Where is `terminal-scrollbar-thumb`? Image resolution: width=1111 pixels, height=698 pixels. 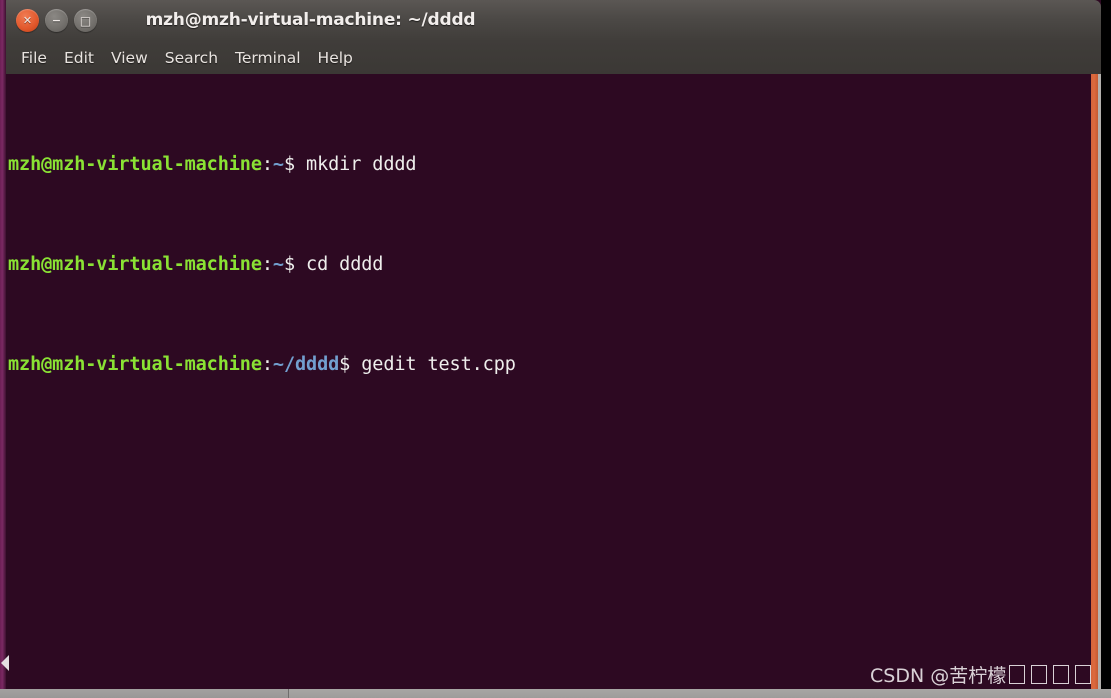
terminal-scrollbar-thumb is located at coordinates (1094, 381).